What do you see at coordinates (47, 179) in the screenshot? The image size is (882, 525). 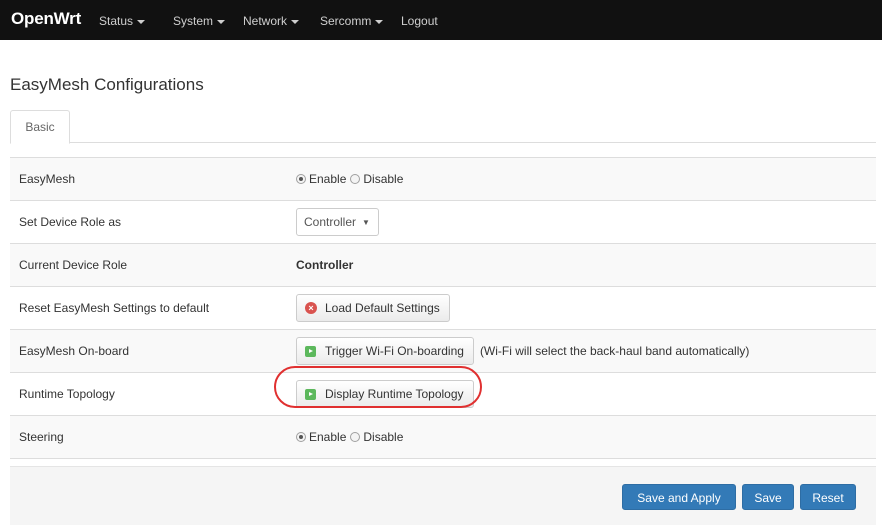 I see `easymesh-label: EasyMesh` at bounding box center [47, 179].